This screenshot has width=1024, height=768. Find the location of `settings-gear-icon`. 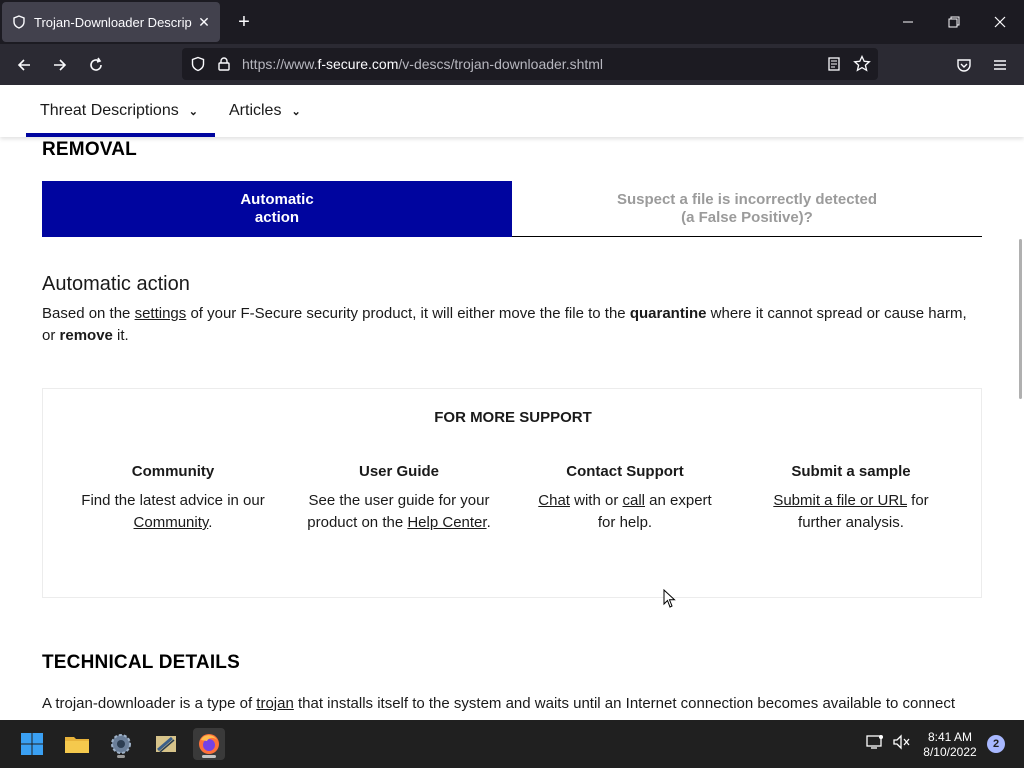

settings-gear-icon is located at coordinates (121, 744).